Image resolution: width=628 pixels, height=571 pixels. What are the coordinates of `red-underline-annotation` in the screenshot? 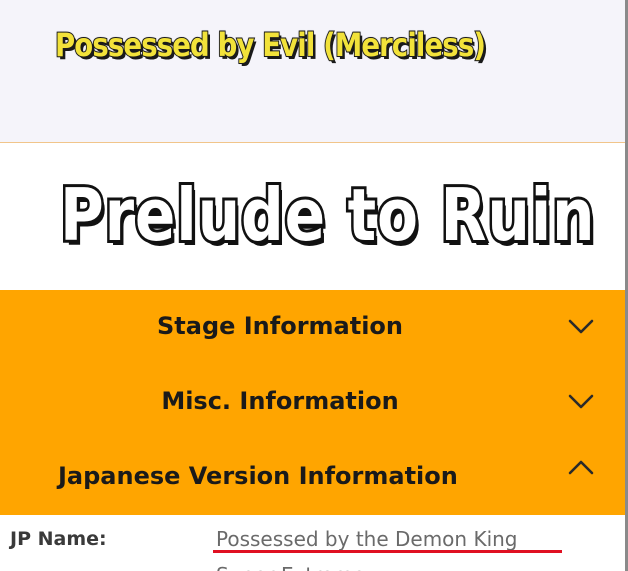 It's located at (387, 551).